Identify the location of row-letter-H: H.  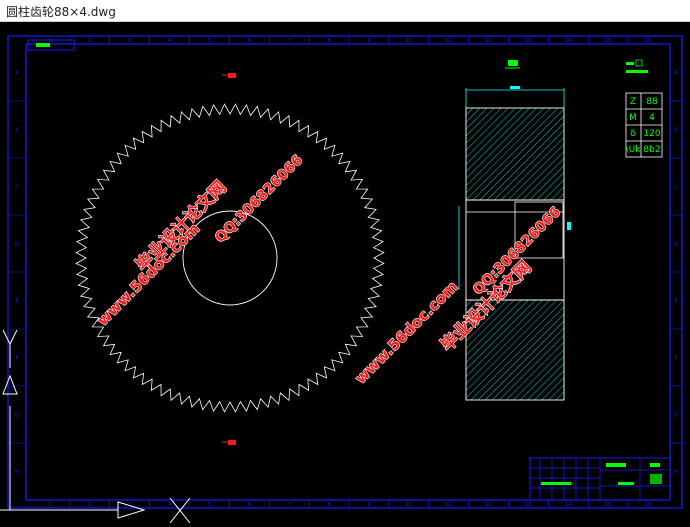
(17, 473).